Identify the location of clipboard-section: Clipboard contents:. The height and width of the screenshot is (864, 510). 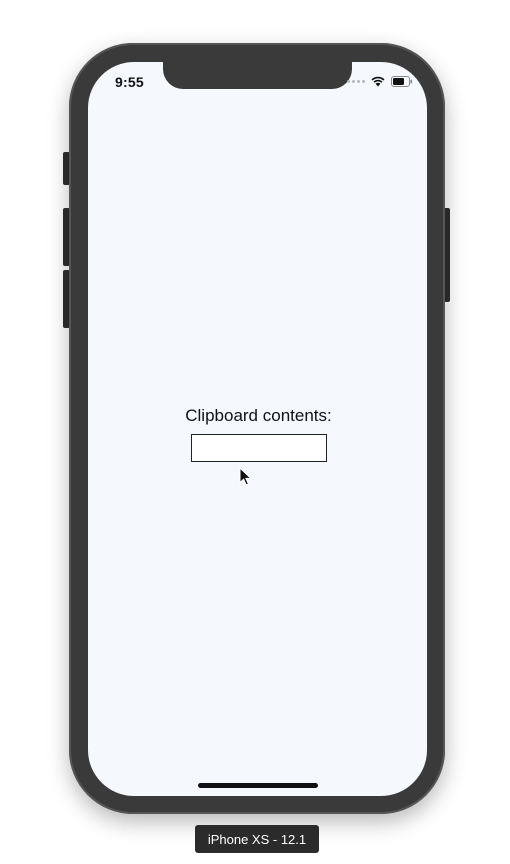
(257, 434).